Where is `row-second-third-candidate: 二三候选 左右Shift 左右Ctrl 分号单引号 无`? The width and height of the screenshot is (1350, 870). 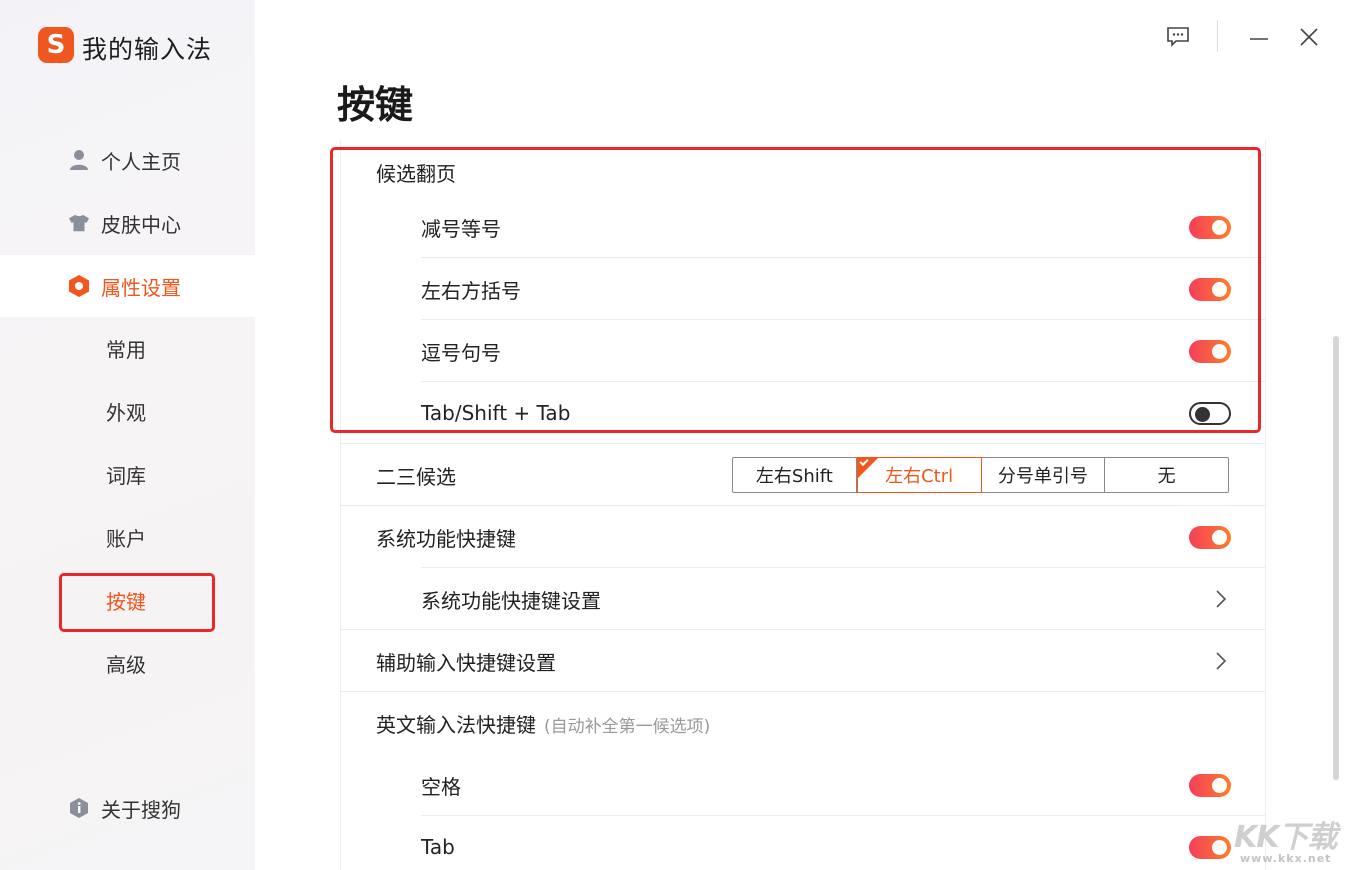 row-second-third-candidate: 二三候选 左右Shift 左右Ctrl 分号单引号 无 is located at coordinates (803, 475).